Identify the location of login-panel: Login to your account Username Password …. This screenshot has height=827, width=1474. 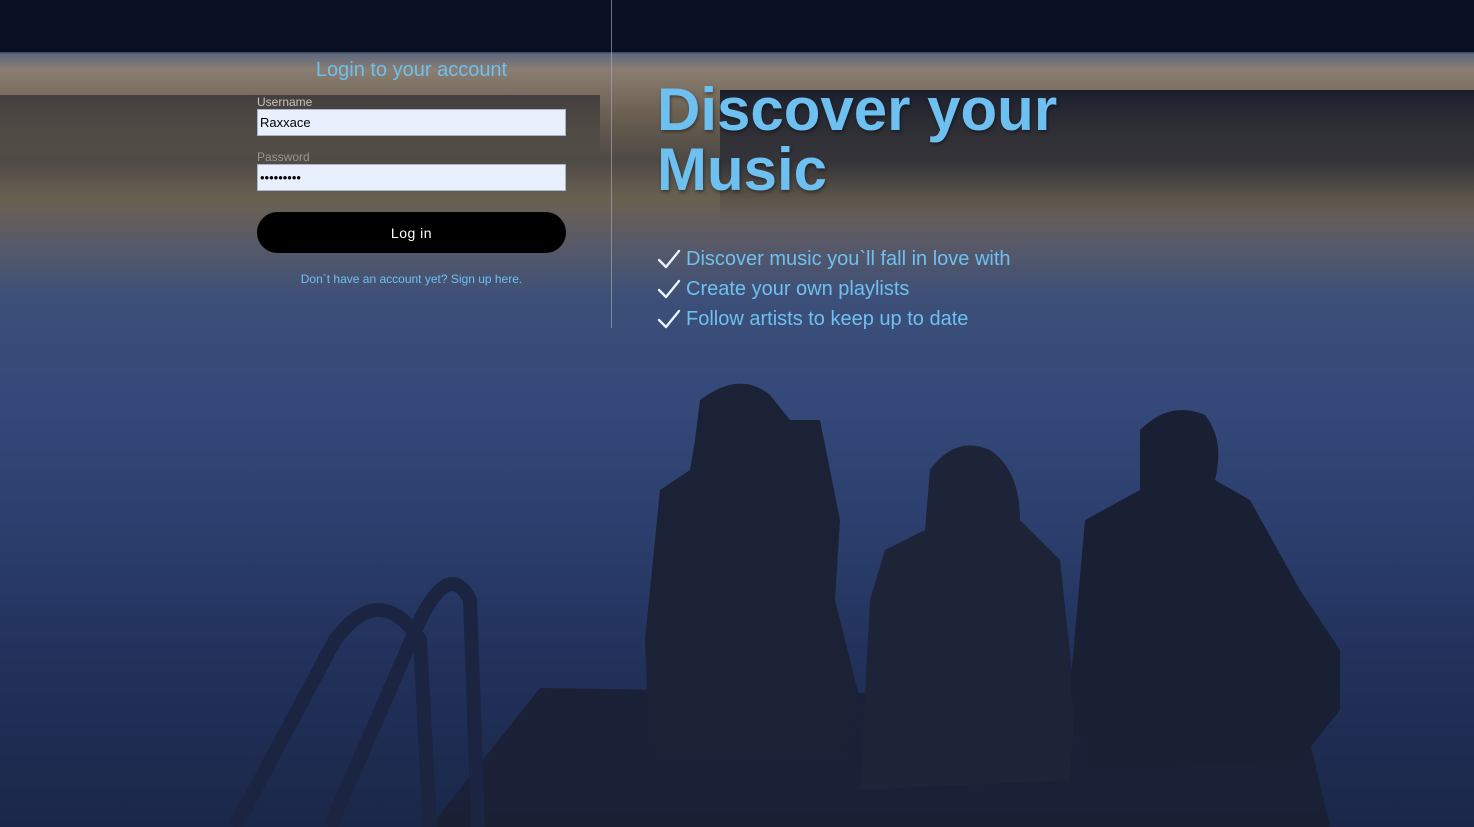
(411, 171).